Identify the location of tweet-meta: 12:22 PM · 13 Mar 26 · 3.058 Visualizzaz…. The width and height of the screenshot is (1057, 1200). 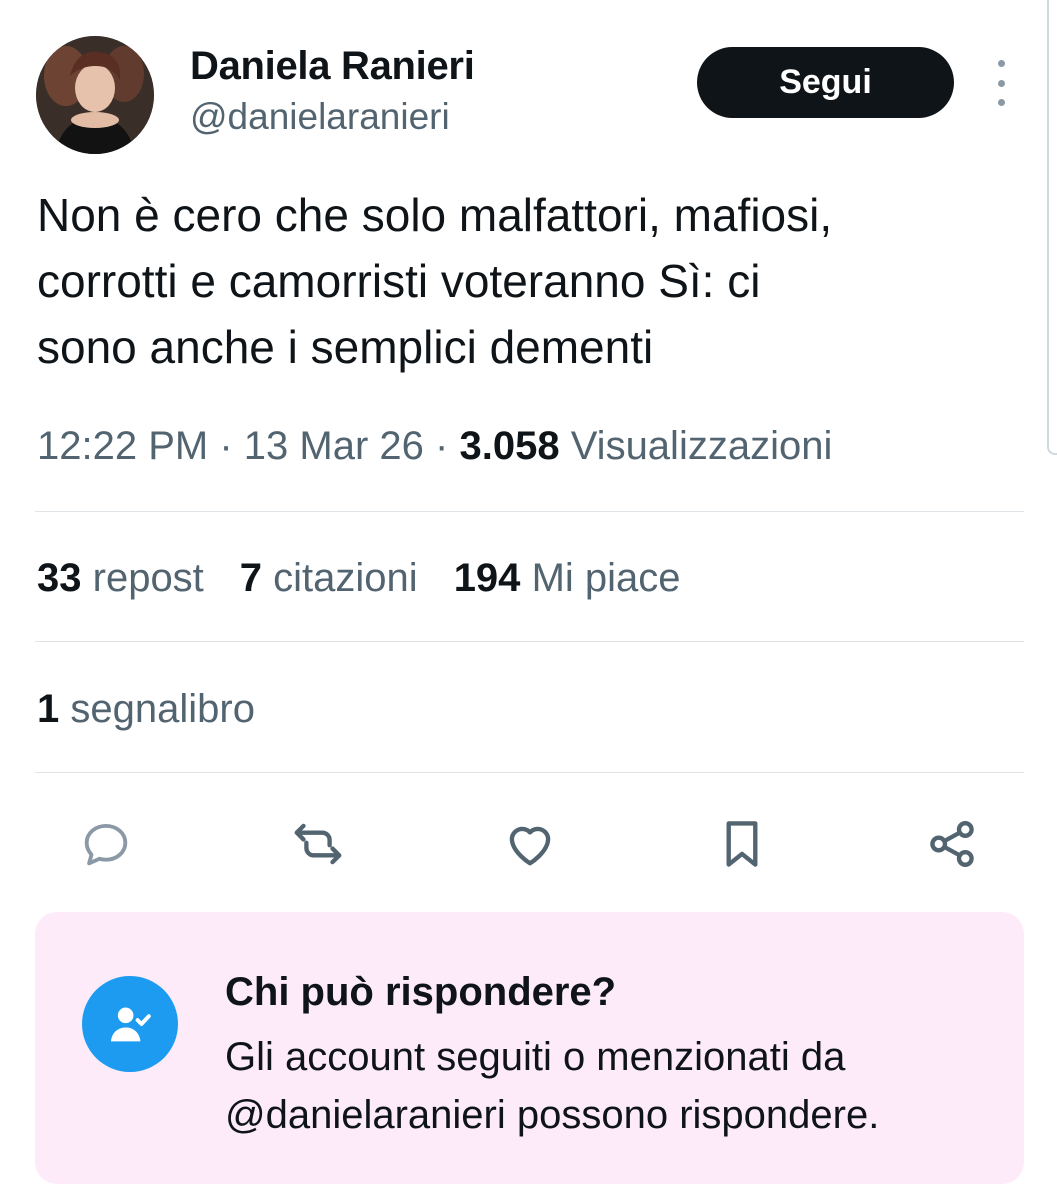
(434, 446).